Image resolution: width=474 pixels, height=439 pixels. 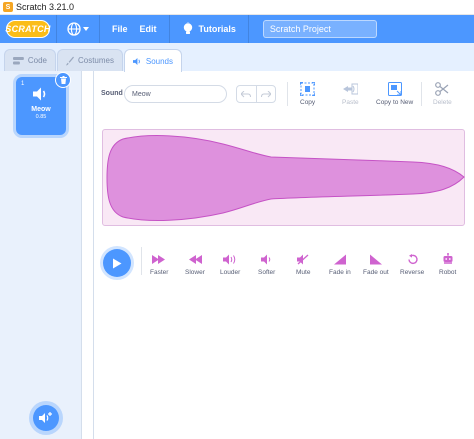 I want to click on language-menu, so click(x=78, y=29).